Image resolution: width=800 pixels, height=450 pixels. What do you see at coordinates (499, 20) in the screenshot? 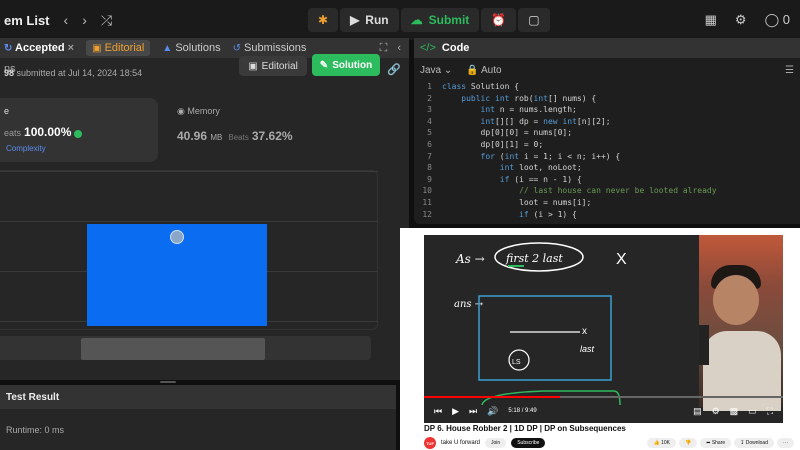
I see `timer-button: ⏰` at bounding box center [499, 20].